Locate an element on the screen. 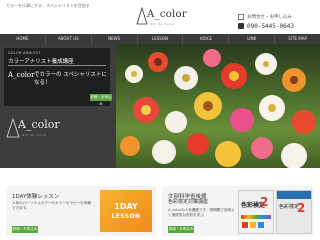  textbook-title: 色彩検定 is located at coordinates (289, 207).